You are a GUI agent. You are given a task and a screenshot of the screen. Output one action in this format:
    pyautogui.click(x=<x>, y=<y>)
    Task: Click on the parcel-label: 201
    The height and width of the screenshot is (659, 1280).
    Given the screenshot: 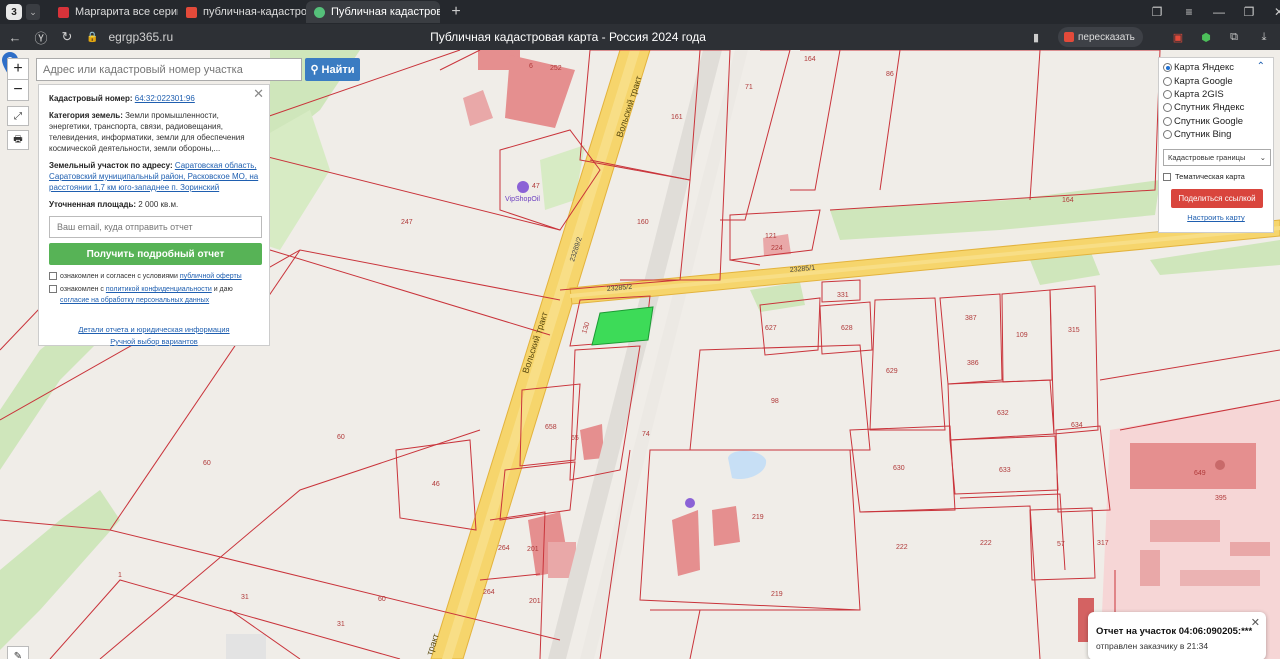 What is the action you would take?
    pyautogui.click(x=533, y=549)
    